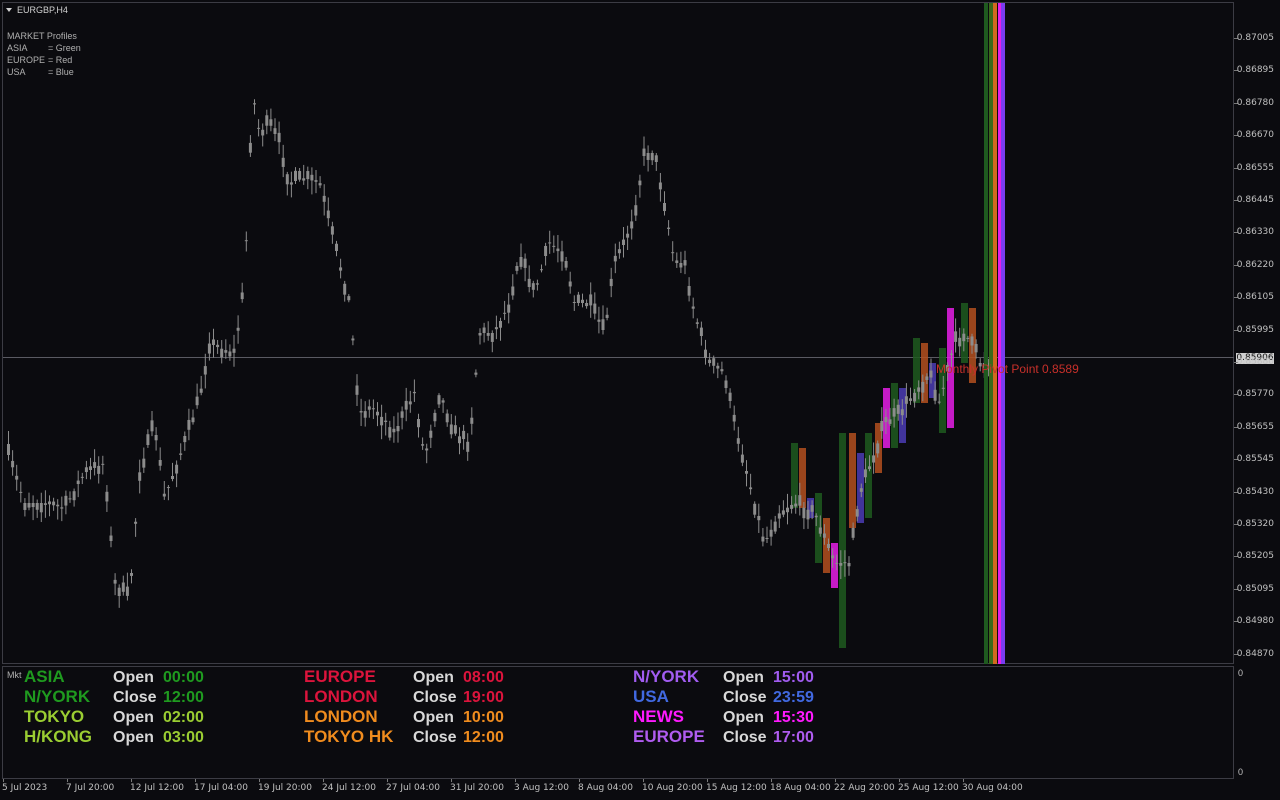 The image size is (1280, 800). I want to click on price-axis-label: 0.85430, so click(1255, 491).